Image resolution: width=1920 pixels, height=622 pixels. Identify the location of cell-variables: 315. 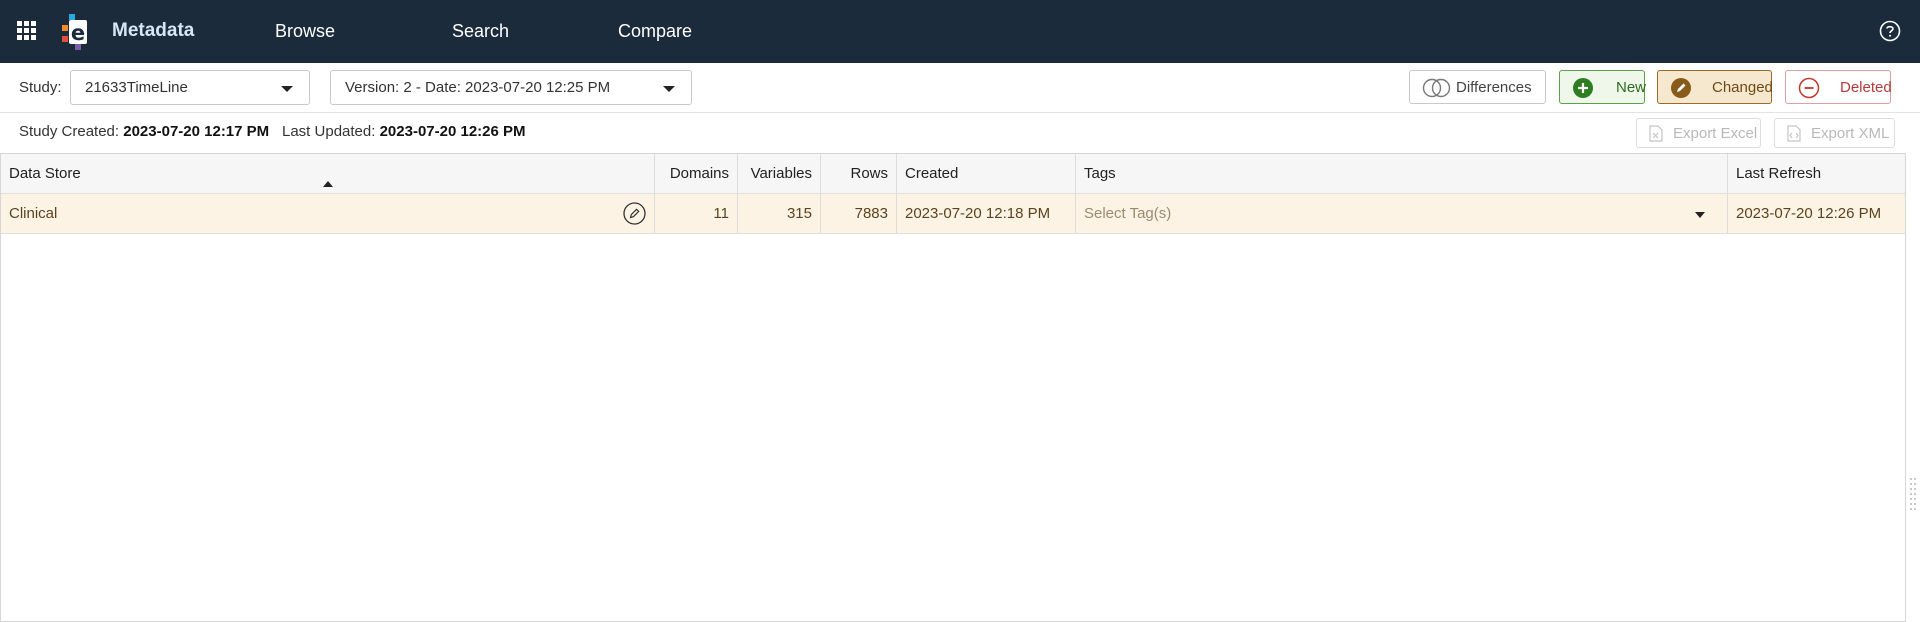
(779, 213).